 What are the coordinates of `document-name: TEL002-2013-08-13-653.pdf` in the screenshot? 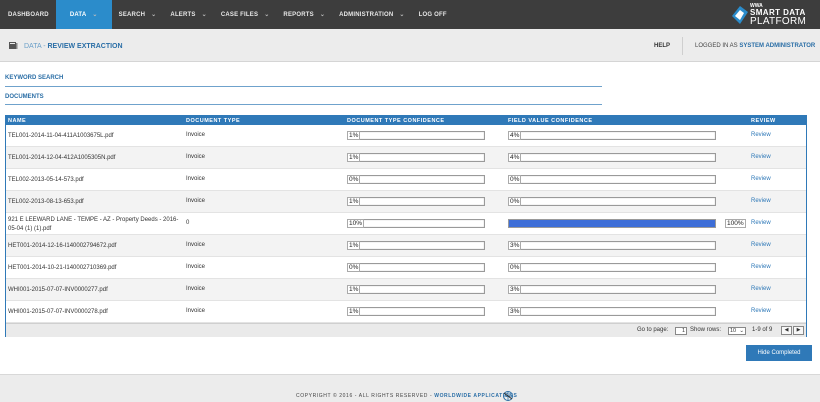 It's located at (46, 202).